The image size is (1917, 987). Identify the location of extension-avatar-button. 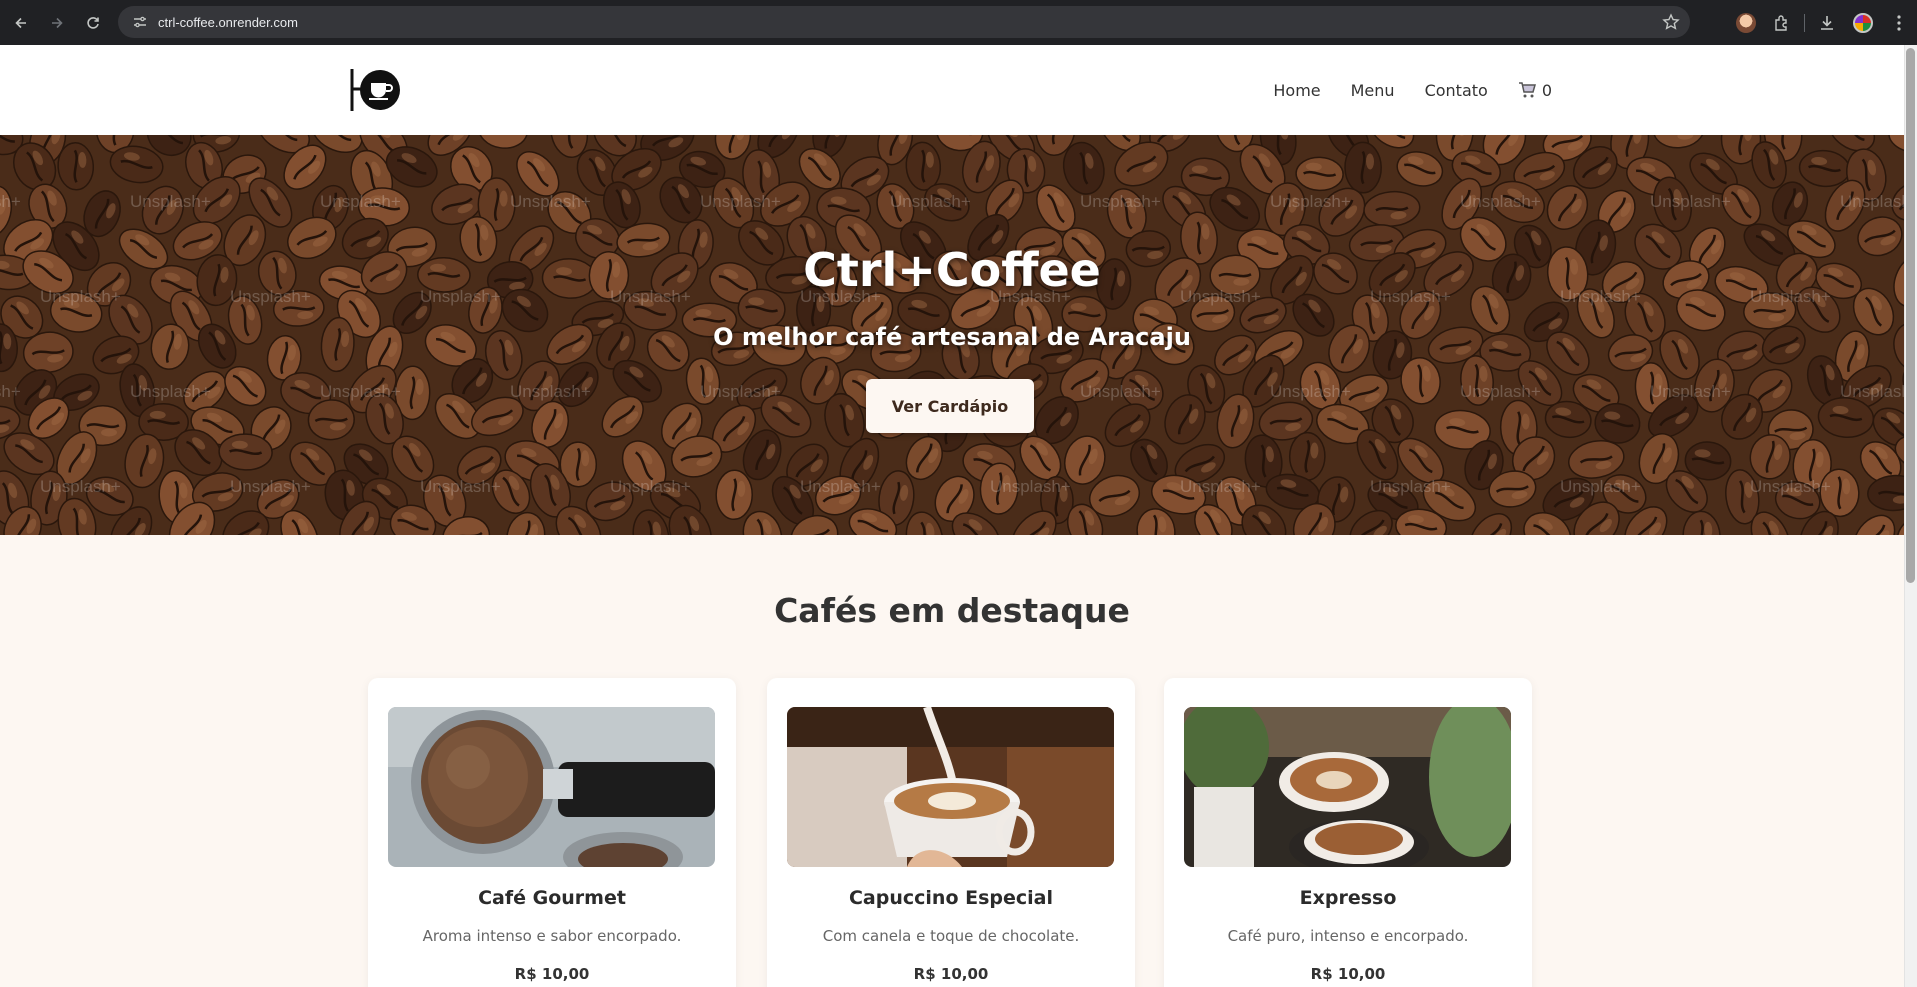
(1746, 23).